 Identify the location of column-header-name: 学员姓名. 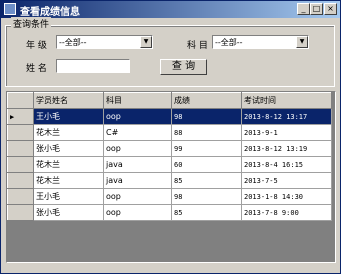
(68, 100).